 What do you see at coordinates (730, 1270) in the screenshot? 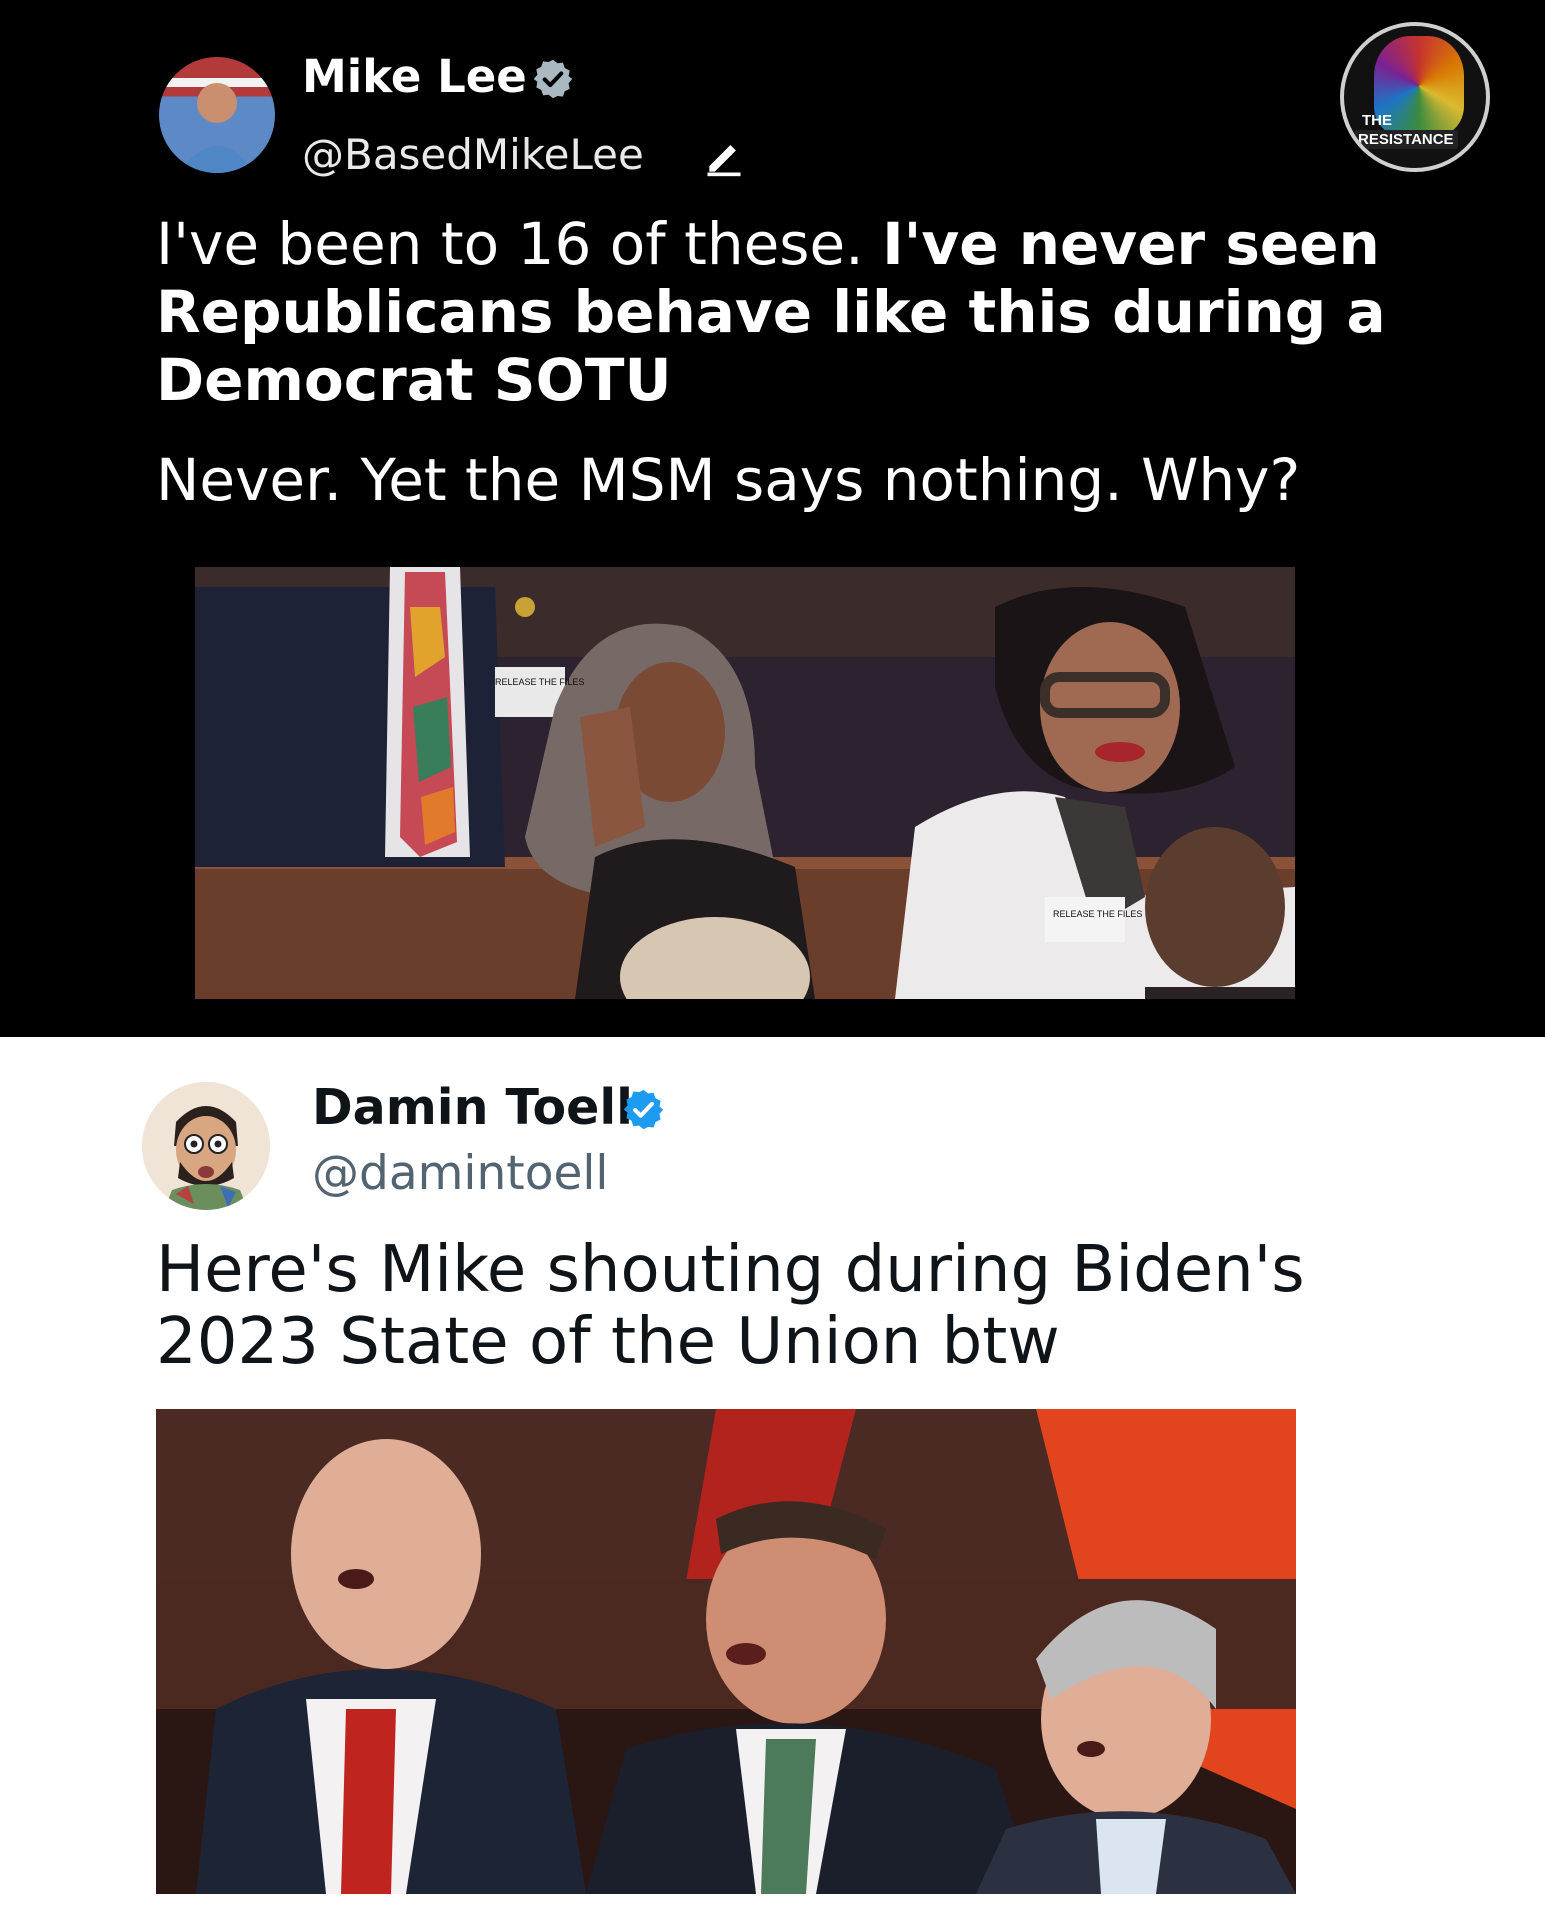
I see `tweet-text-line-1: Here's Mike shouting during Biden's` at bounding box center [730, 1270].